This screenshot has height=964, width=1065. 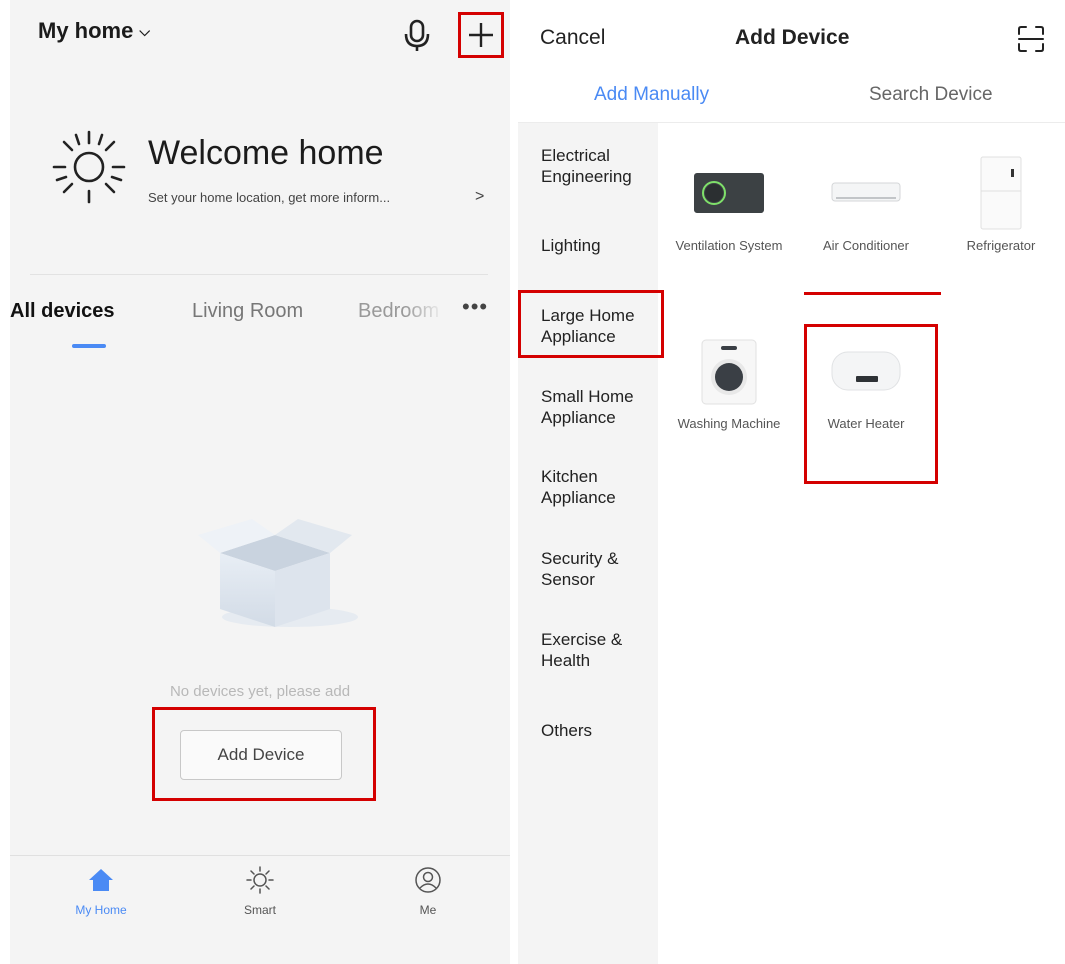 What do you see at coordinates (566, 730) in the screenshot?
I see `category-others: Others` at bounding box center [566, 730].